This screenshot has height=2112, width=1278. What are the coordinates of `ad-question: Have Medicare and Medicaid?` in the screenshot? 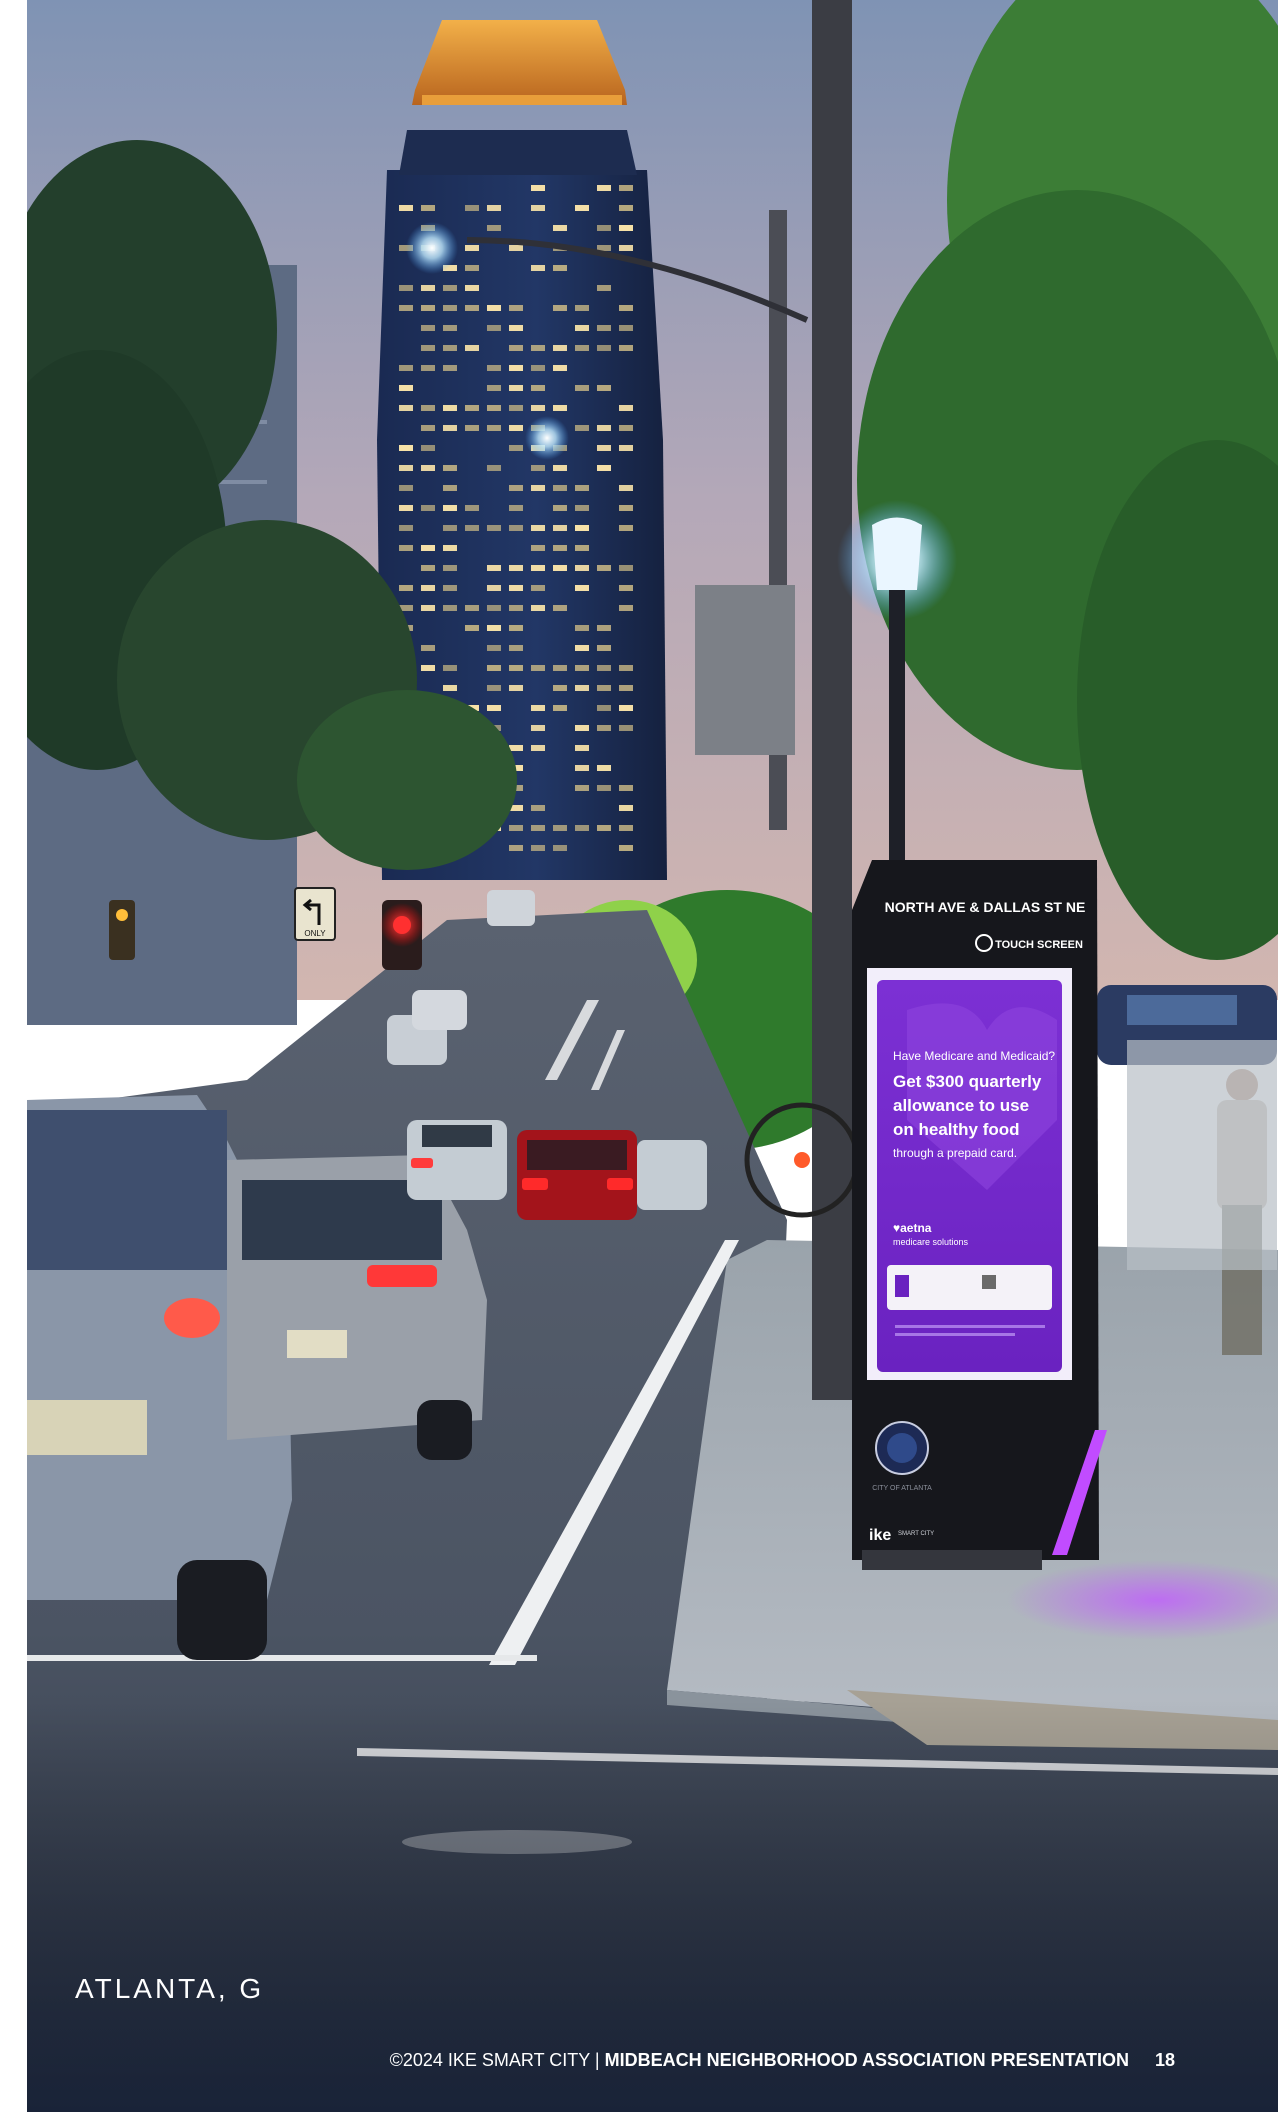 It's located at (974, 1056).